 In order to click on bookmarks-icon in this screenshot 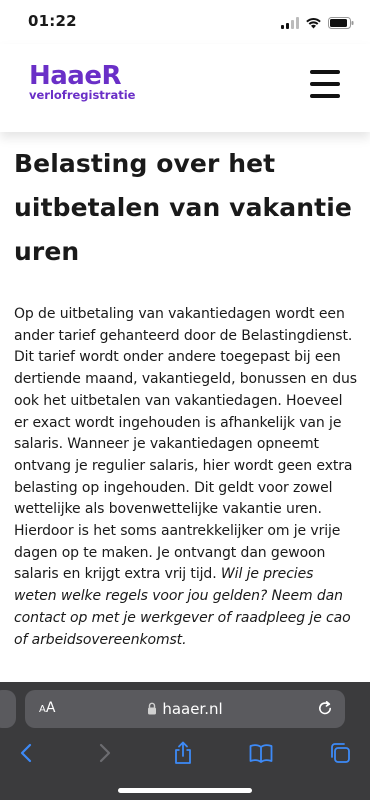, I will do `click(261, 753)`.